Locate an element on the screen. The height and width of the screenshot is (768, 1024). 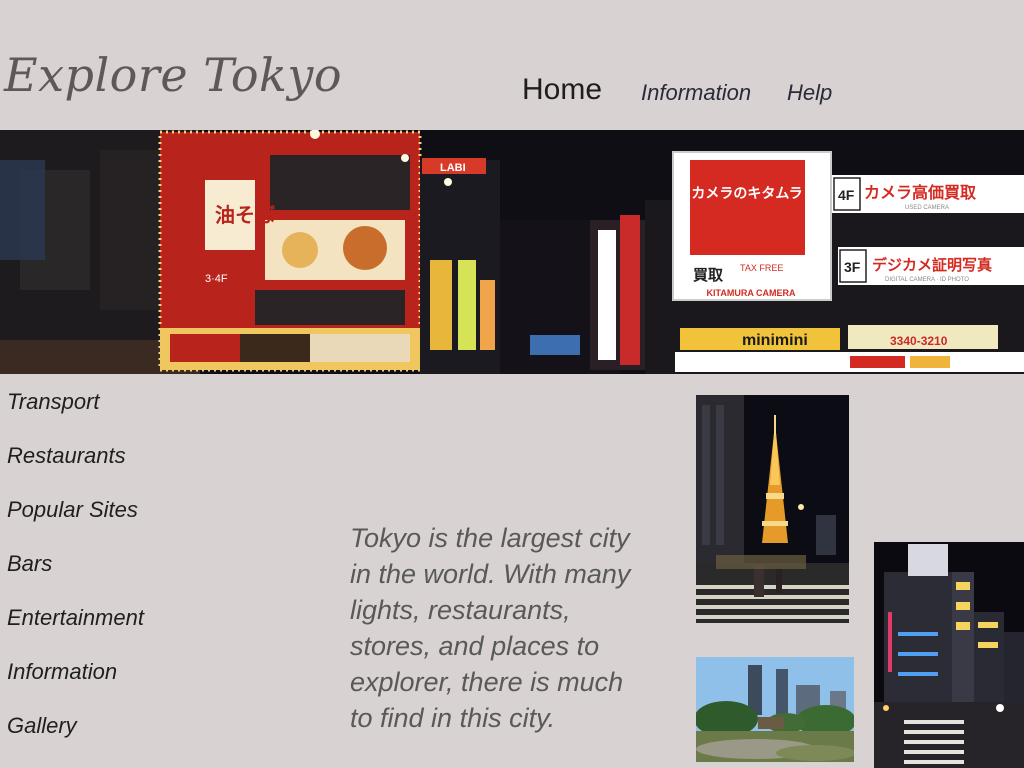
site-title: Explore Tokyo is located at coordinates (173, 75).